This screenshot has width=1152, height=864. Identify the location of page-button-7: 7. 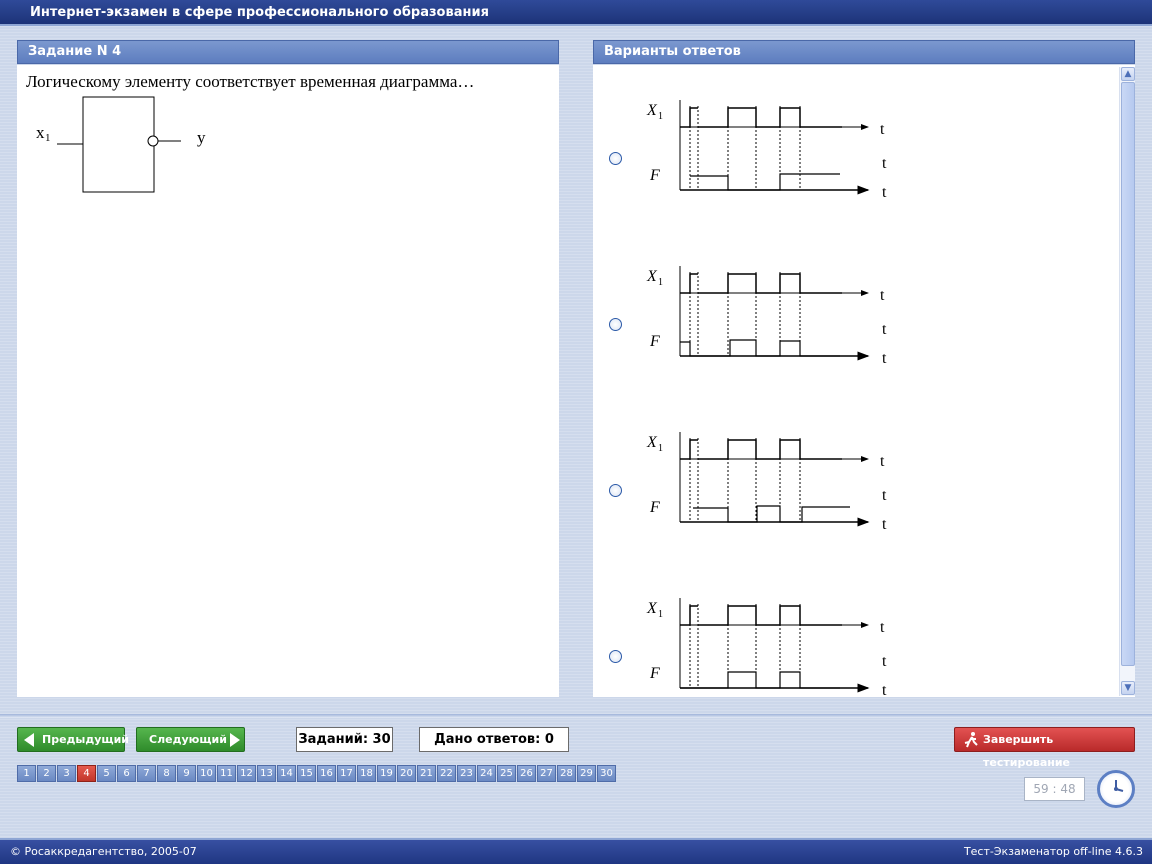
(146, 773).